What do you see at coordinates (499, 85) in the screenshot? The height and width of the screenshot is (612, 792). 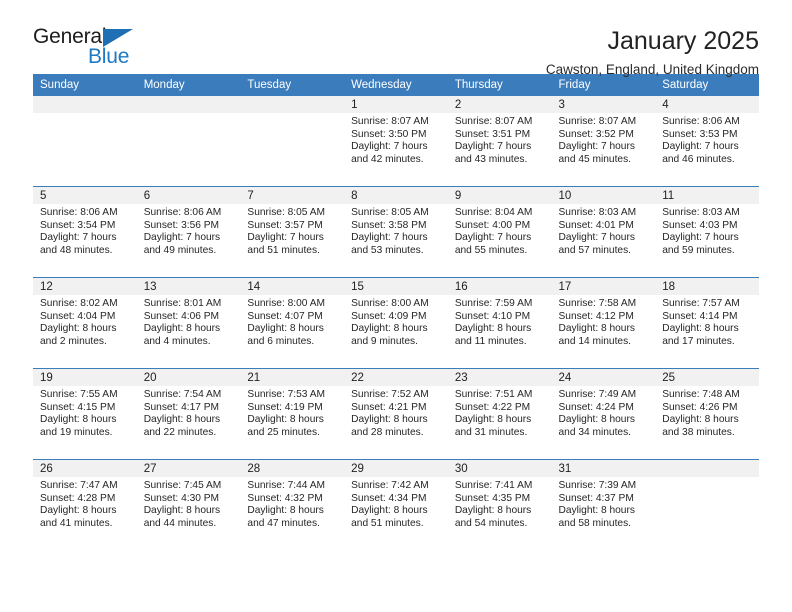 I see `weekday-header-thursday: Thursday` at bounding box center [499, 85].